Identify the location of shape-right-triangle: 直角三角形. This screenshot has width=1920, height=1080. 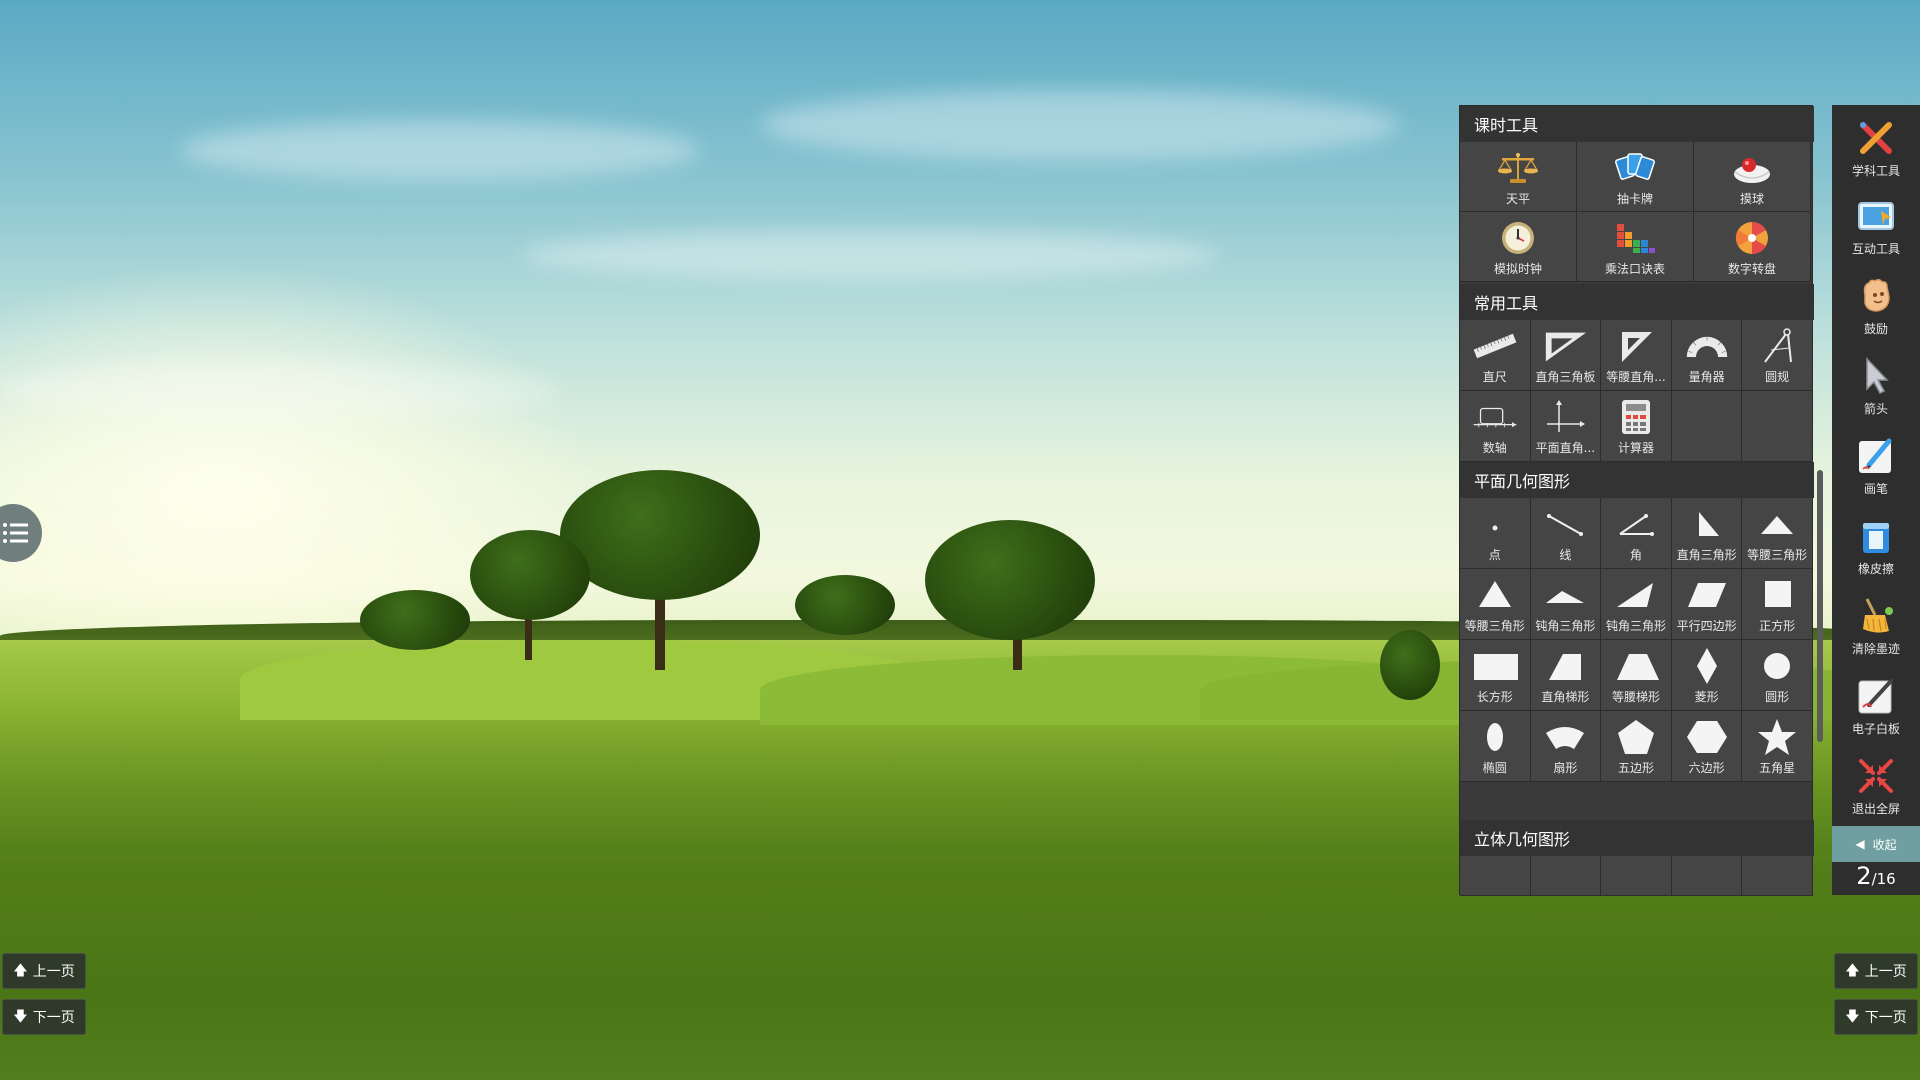
(1707, 533).